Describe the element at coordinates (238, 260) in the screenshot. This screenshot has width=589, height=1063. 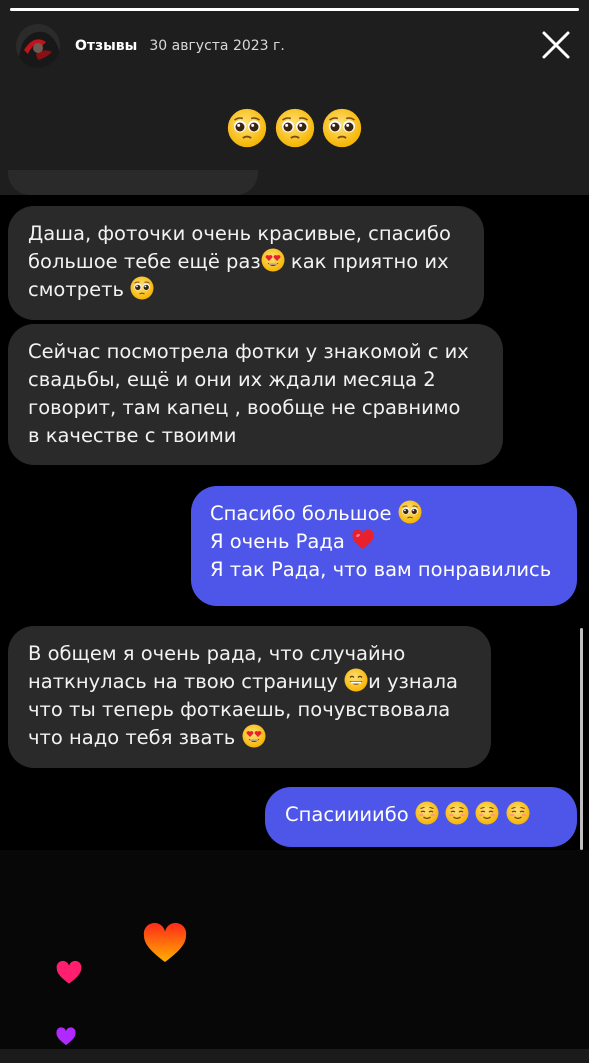
I see `message-line: большое тебе ещё раз как приятно их` at that location.